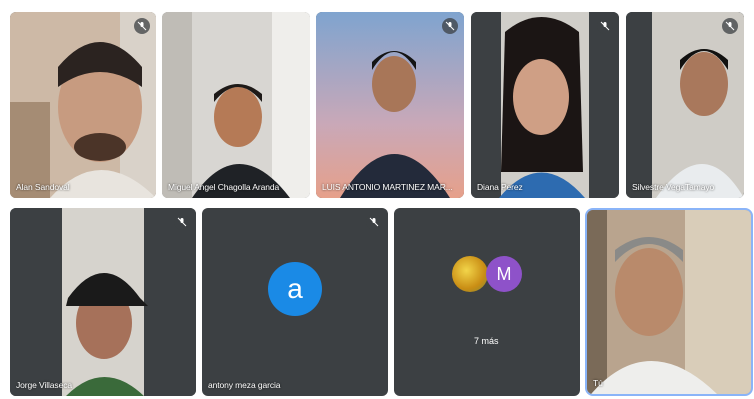  Describe the element at coordinates (500, 187) in the screenshot. I see `participant-name: Diana Perez` at that location.